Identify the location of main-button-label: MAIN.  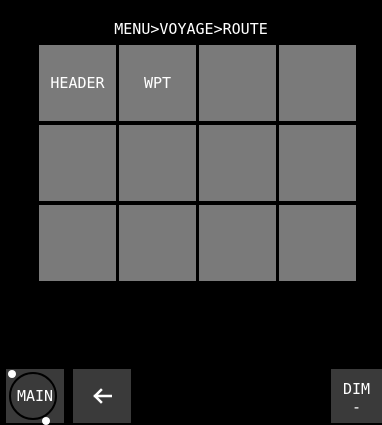
(35, 396).